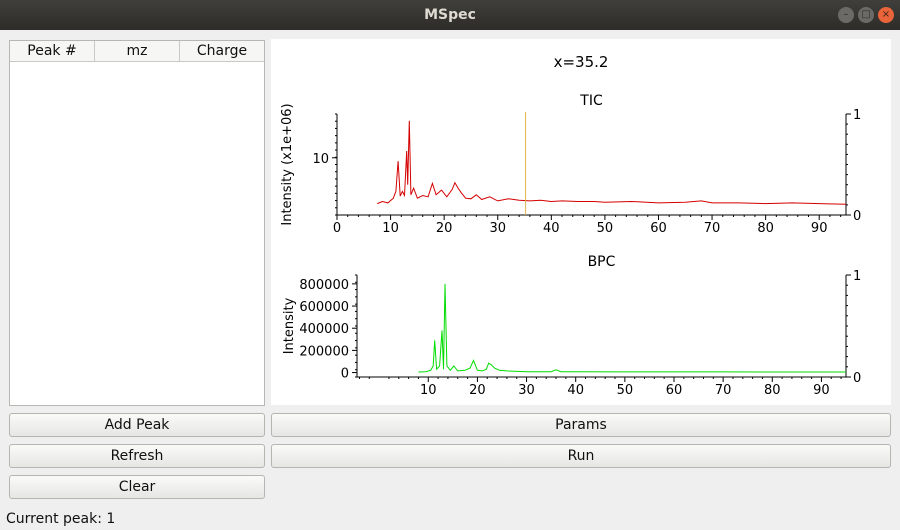 This screenshot has width=900, height=530. What do you see at coordinates (52, 51) in the screenshot?
I see `column-header-peak: Peak #` at bounding box center [52, 51].